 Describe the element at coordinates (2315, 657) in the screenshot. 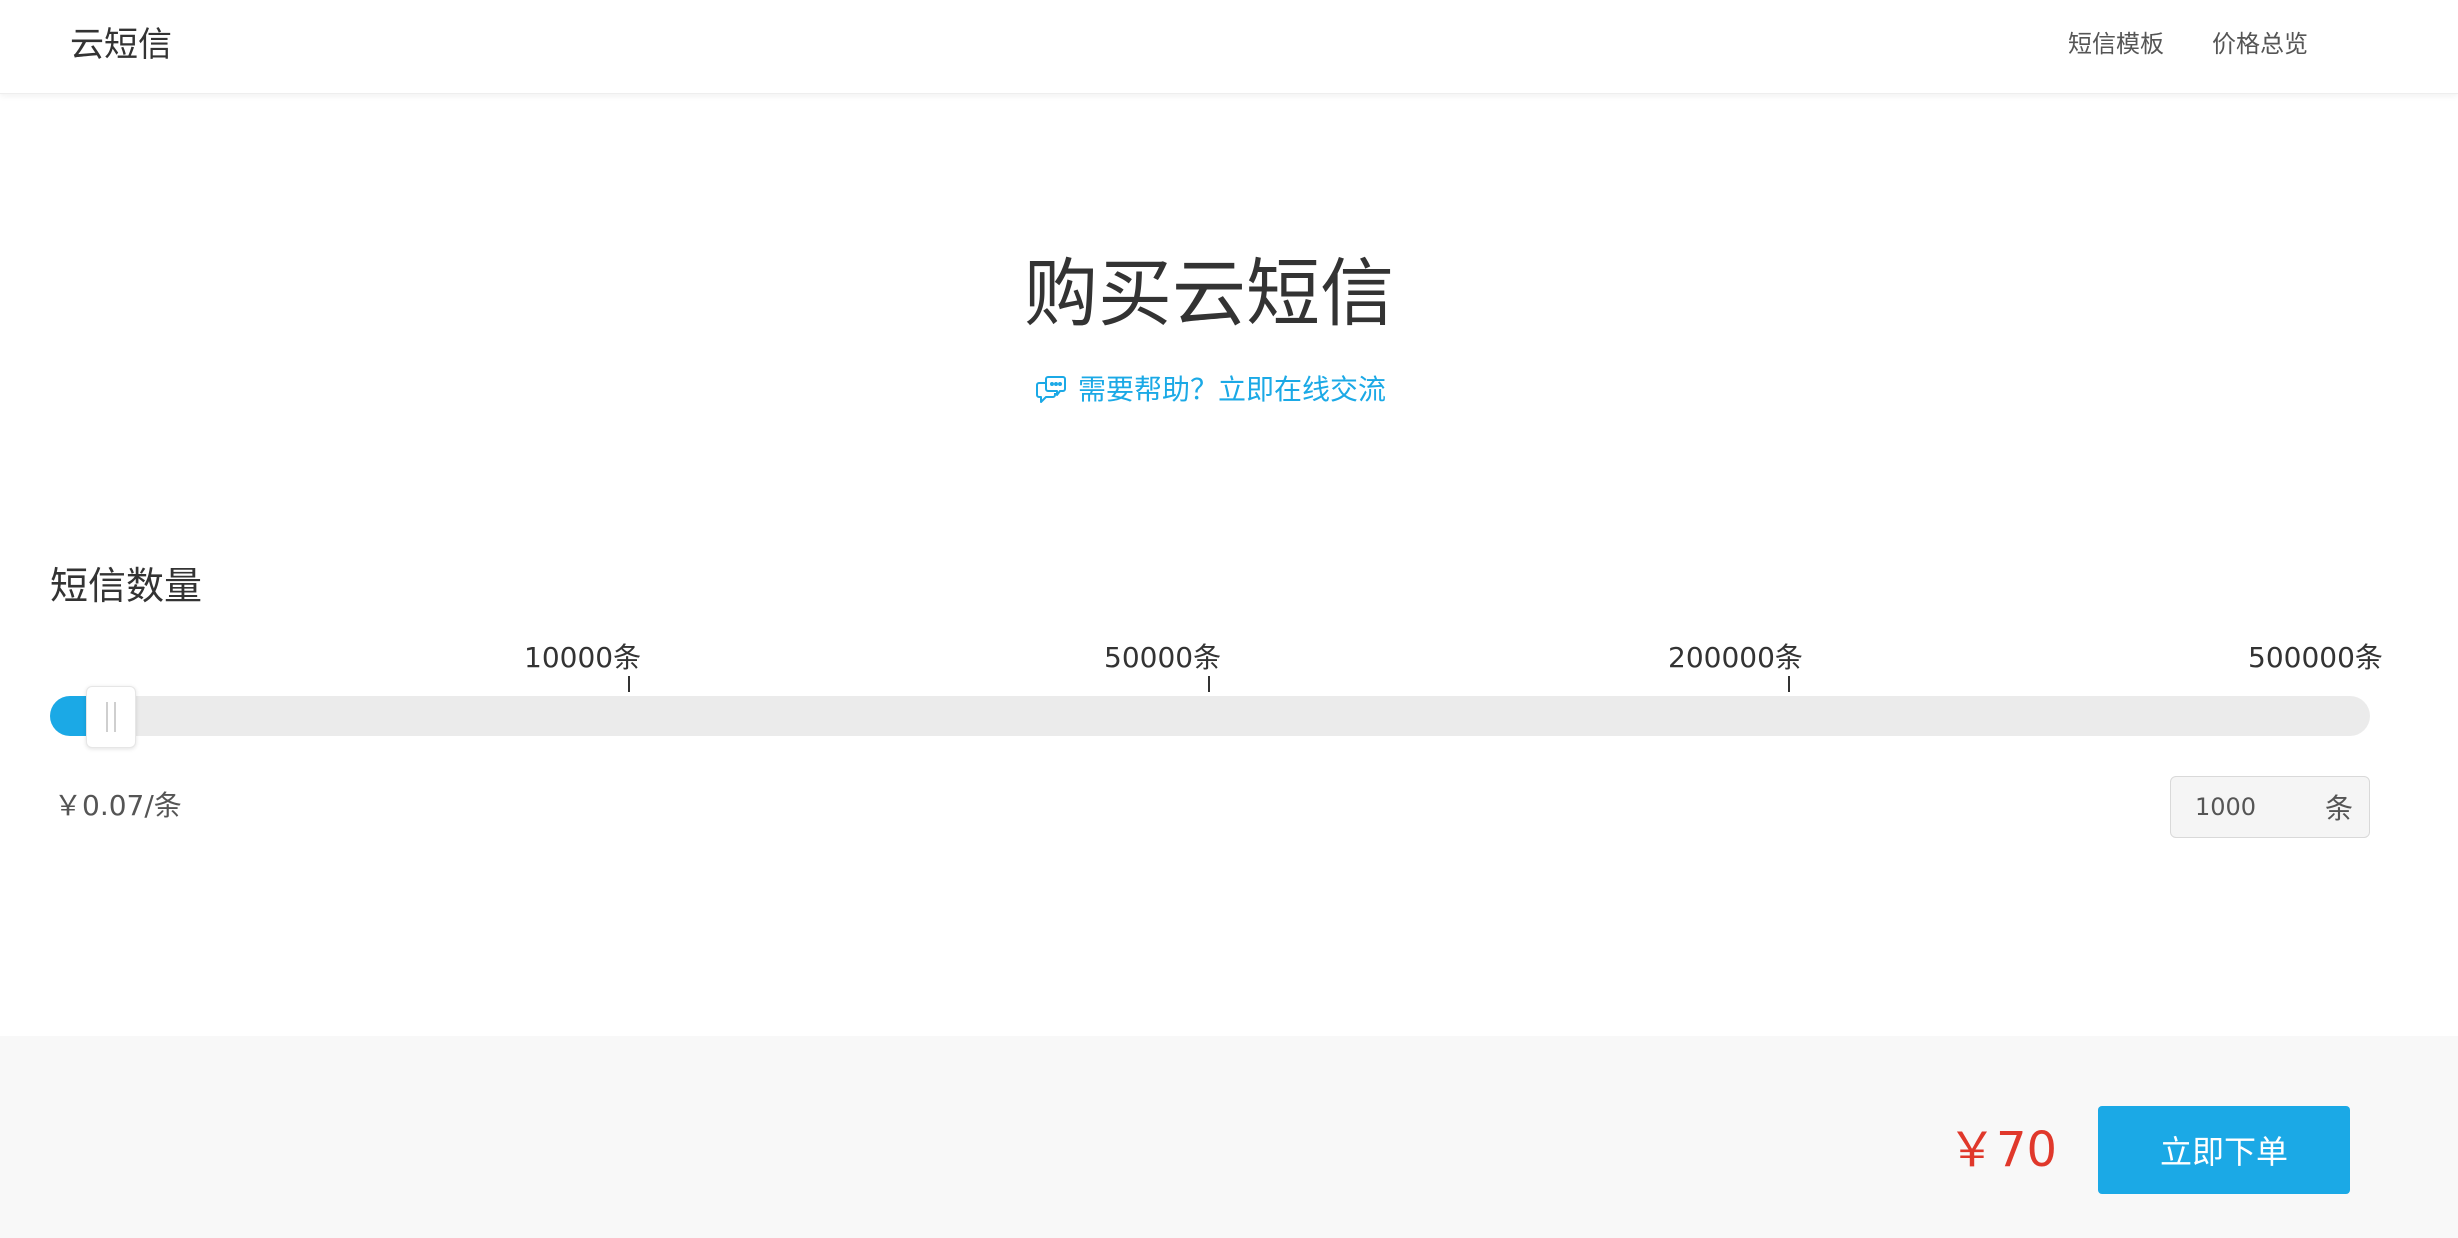

I see `tick-label-500000: 500000条` at that location.